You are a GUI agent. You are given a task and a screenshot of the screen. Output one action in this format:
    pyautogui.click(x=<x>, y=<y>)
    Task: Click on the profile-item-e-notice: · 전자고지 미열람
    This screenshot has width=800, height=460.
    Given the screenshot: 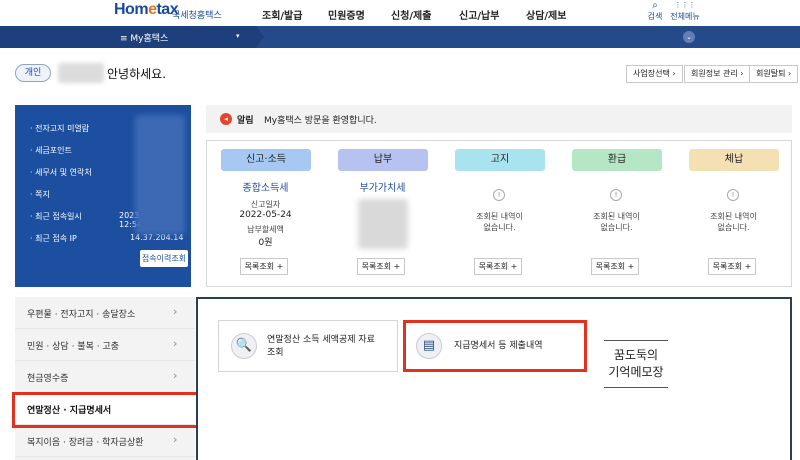 What is the action you would take?
    pyautogui.click(x=59, y=128)
    